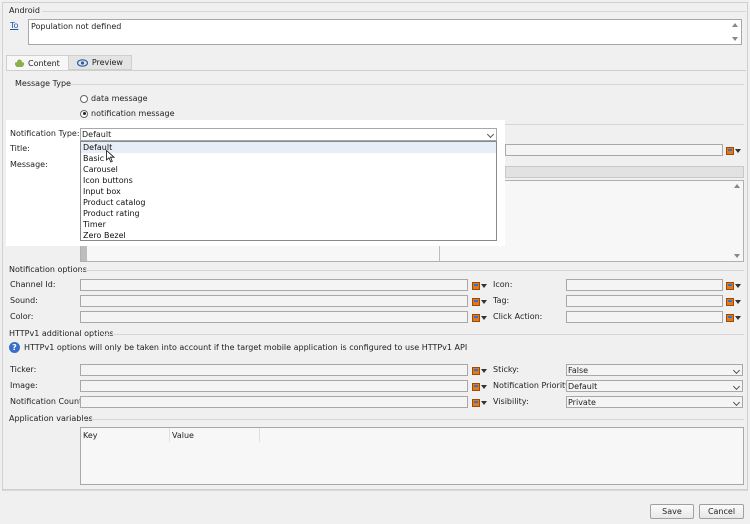  I want to click on title-personalize-button, so click(733, 150).